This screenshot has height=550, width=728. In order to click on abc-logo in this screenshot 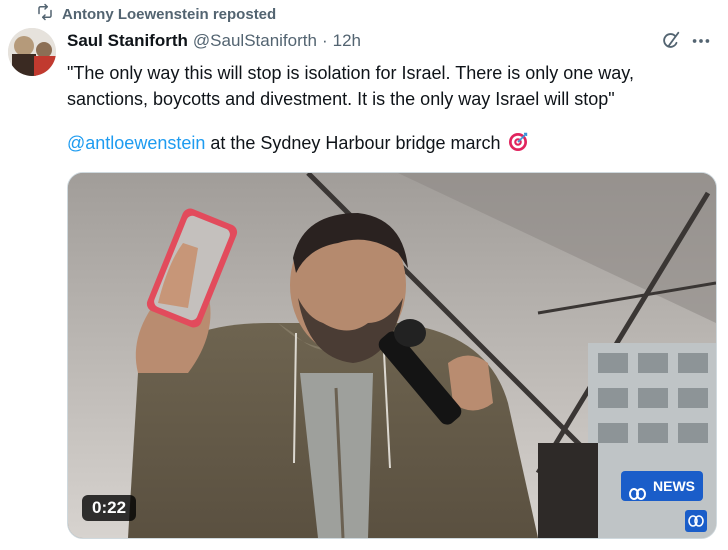, I will do `click(639, 490)`.